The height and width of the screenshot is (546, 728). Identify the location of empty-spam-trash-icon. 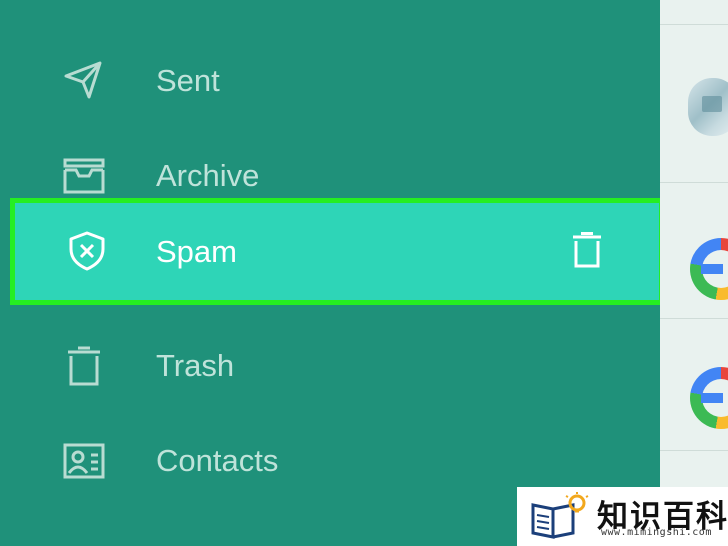
(587, 250).